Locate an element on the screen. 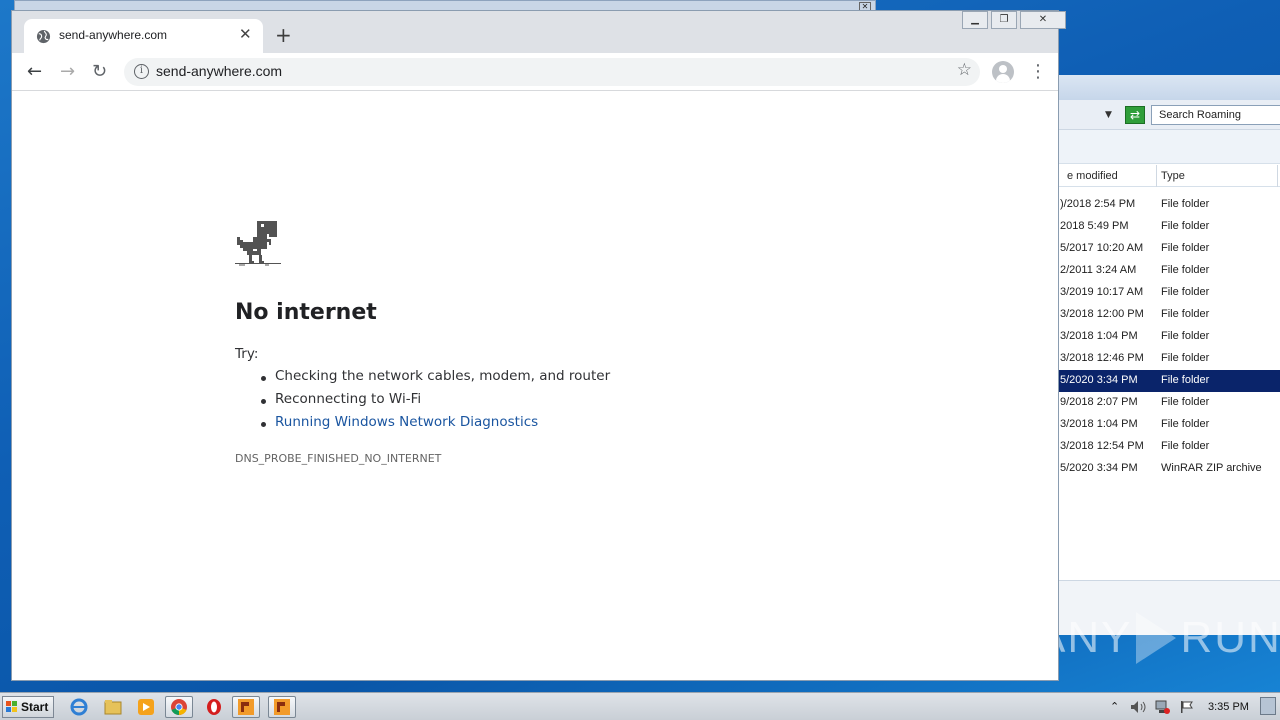 Image resolution: width=1280 pixels, height=720 pixels. app-icon is located at coordinates (246, 707).